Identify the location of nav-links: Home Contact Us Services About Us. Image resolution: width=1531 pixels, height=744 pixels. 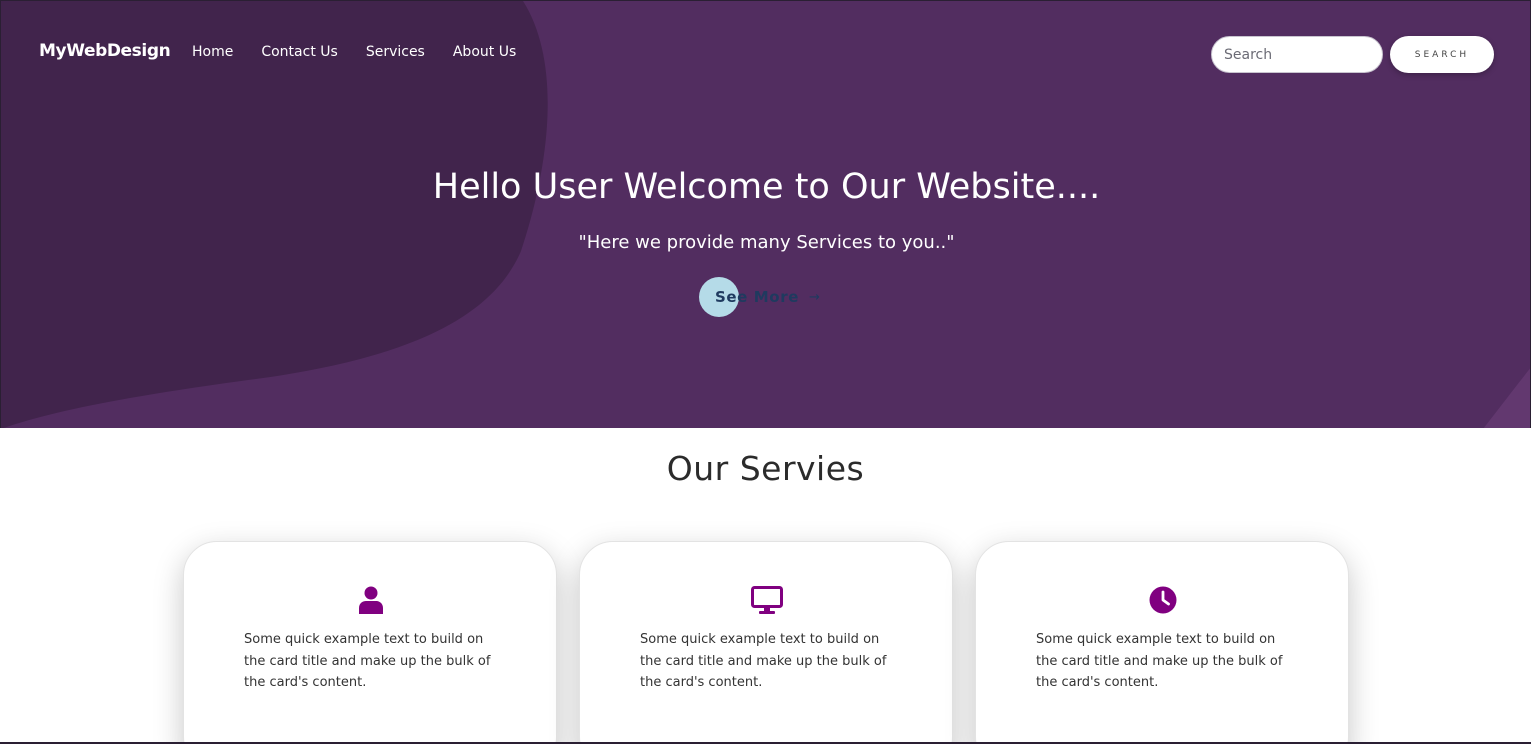
(354, 52).